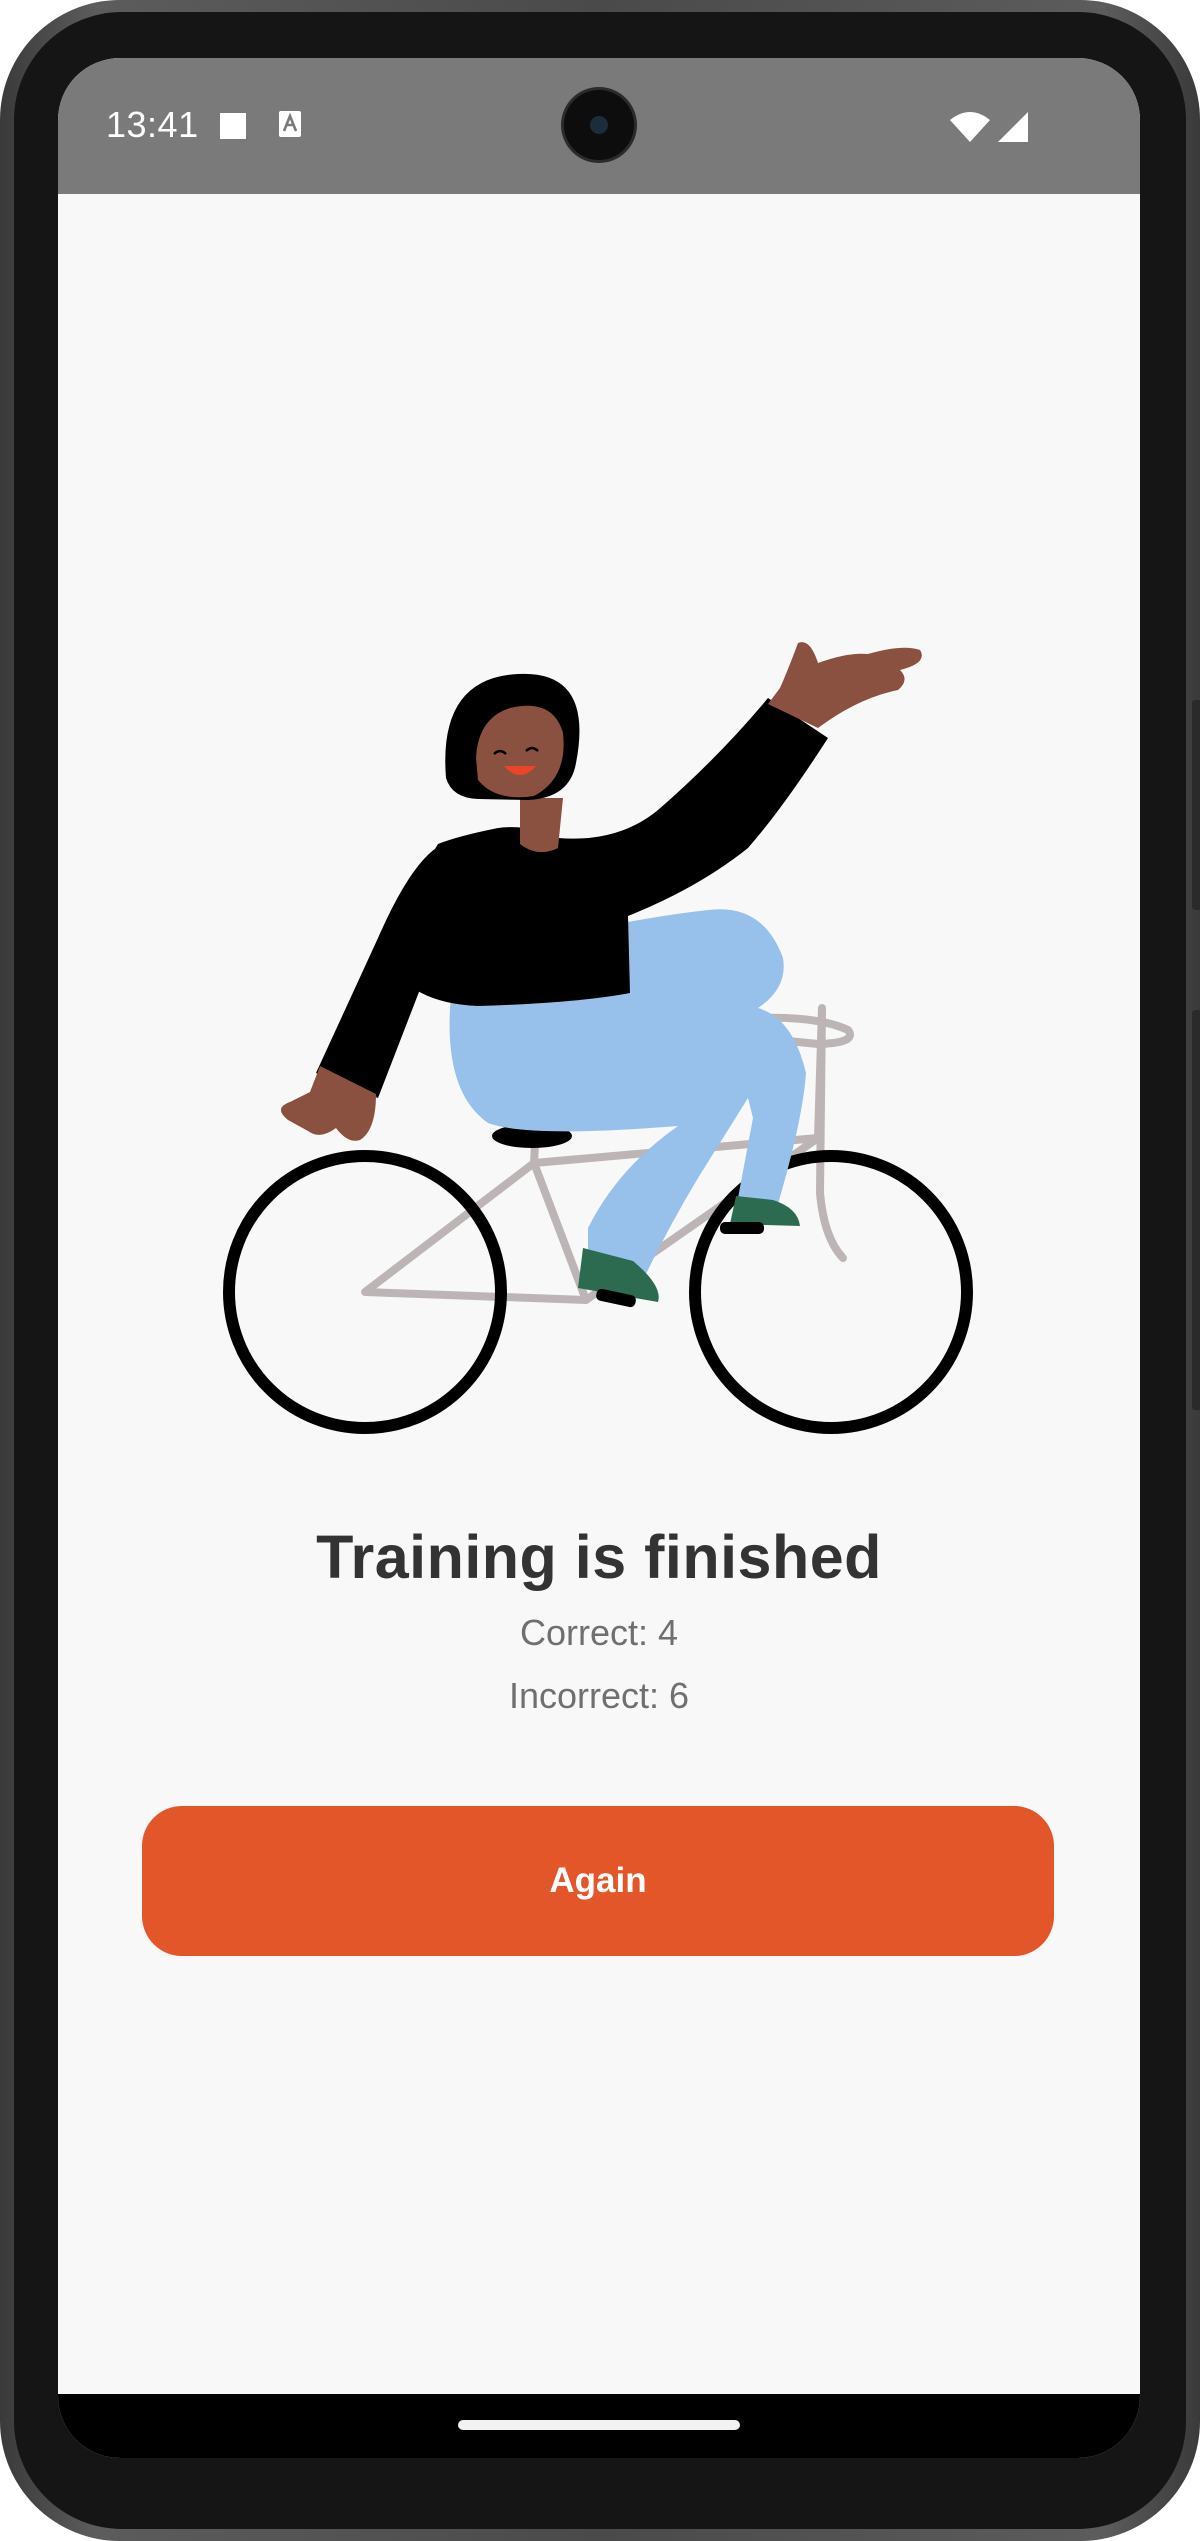 The width and height of the screenshot is (1200, 2541). Describe the element at coordinates (599, 2425) in the screenshot. I see `home-indicator` at that location.